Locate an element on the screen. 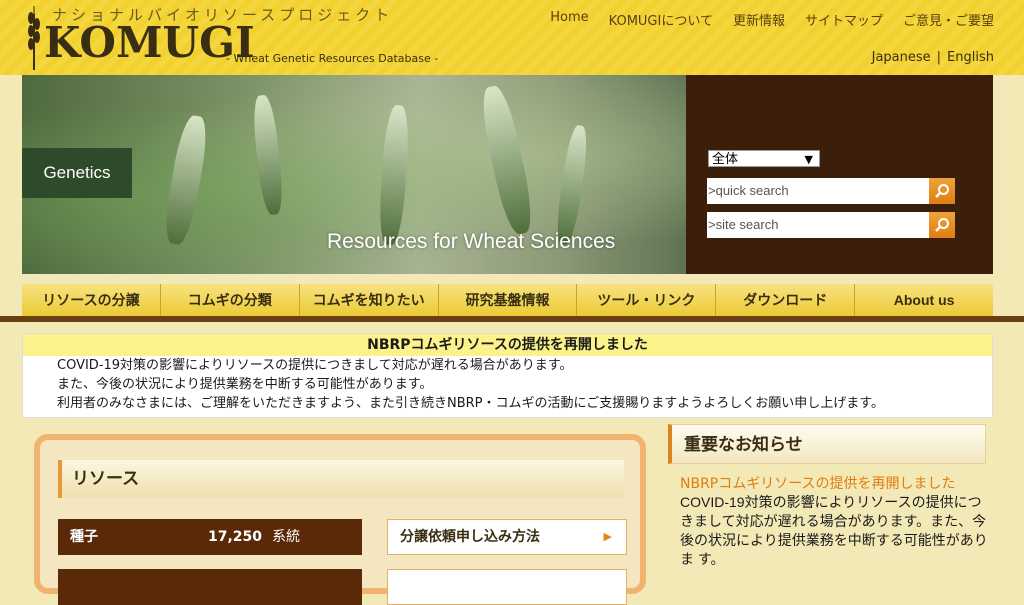 This screenshot has width=1024, height=605. nav-tools-links: ツール・リンク is located at coordinates (647, 300).